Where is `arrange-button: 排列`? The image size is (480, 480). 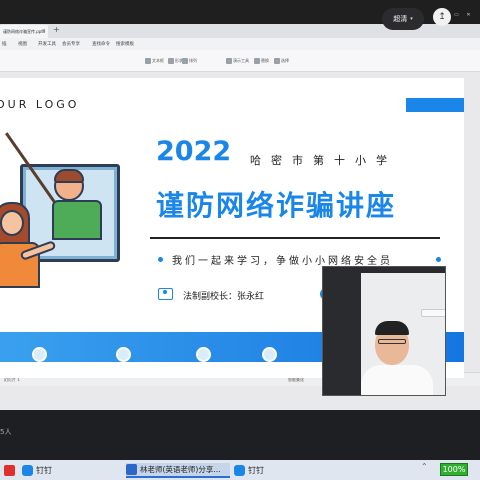
arrange-button: 排列 is located at coordinates (189, 61).